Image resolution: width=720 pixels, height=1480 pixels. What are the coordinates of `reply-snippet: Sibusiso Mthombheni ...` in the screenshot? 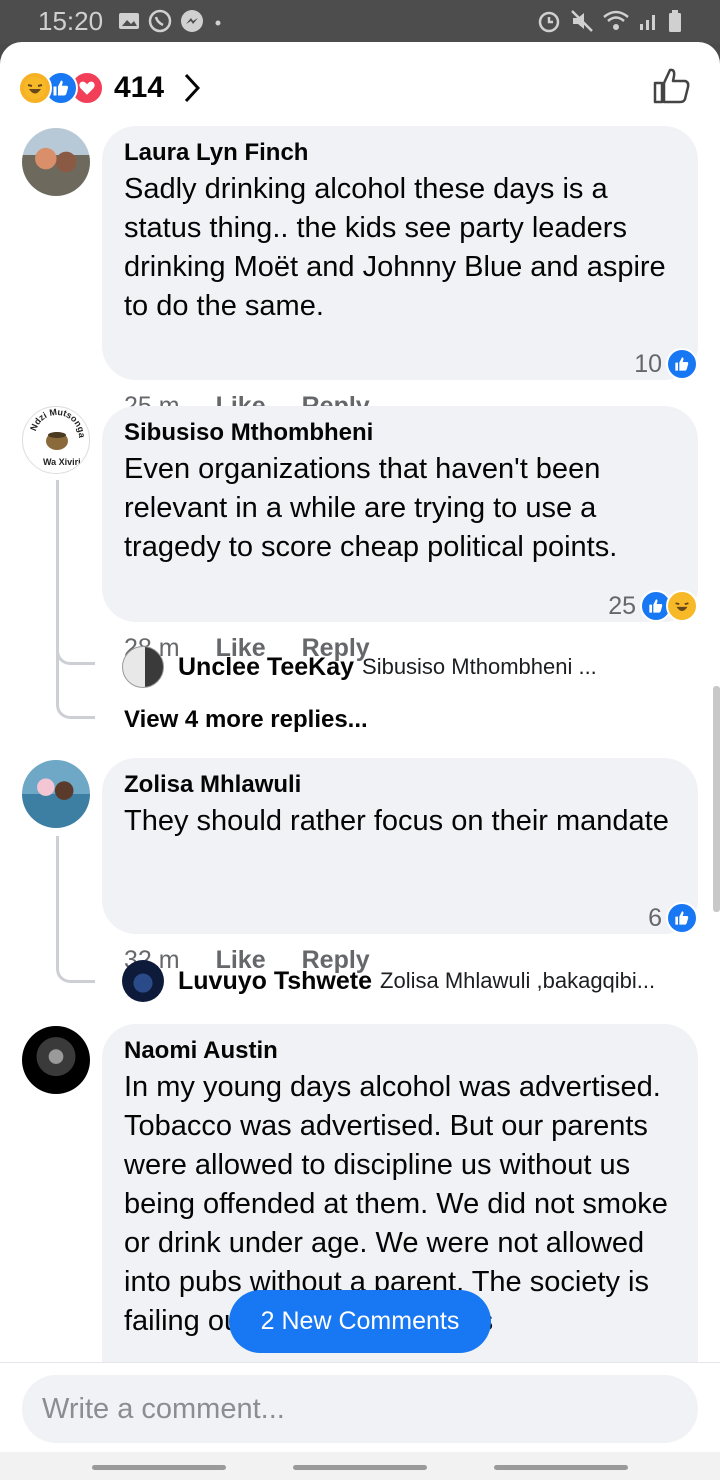 It's located at (479, 666).